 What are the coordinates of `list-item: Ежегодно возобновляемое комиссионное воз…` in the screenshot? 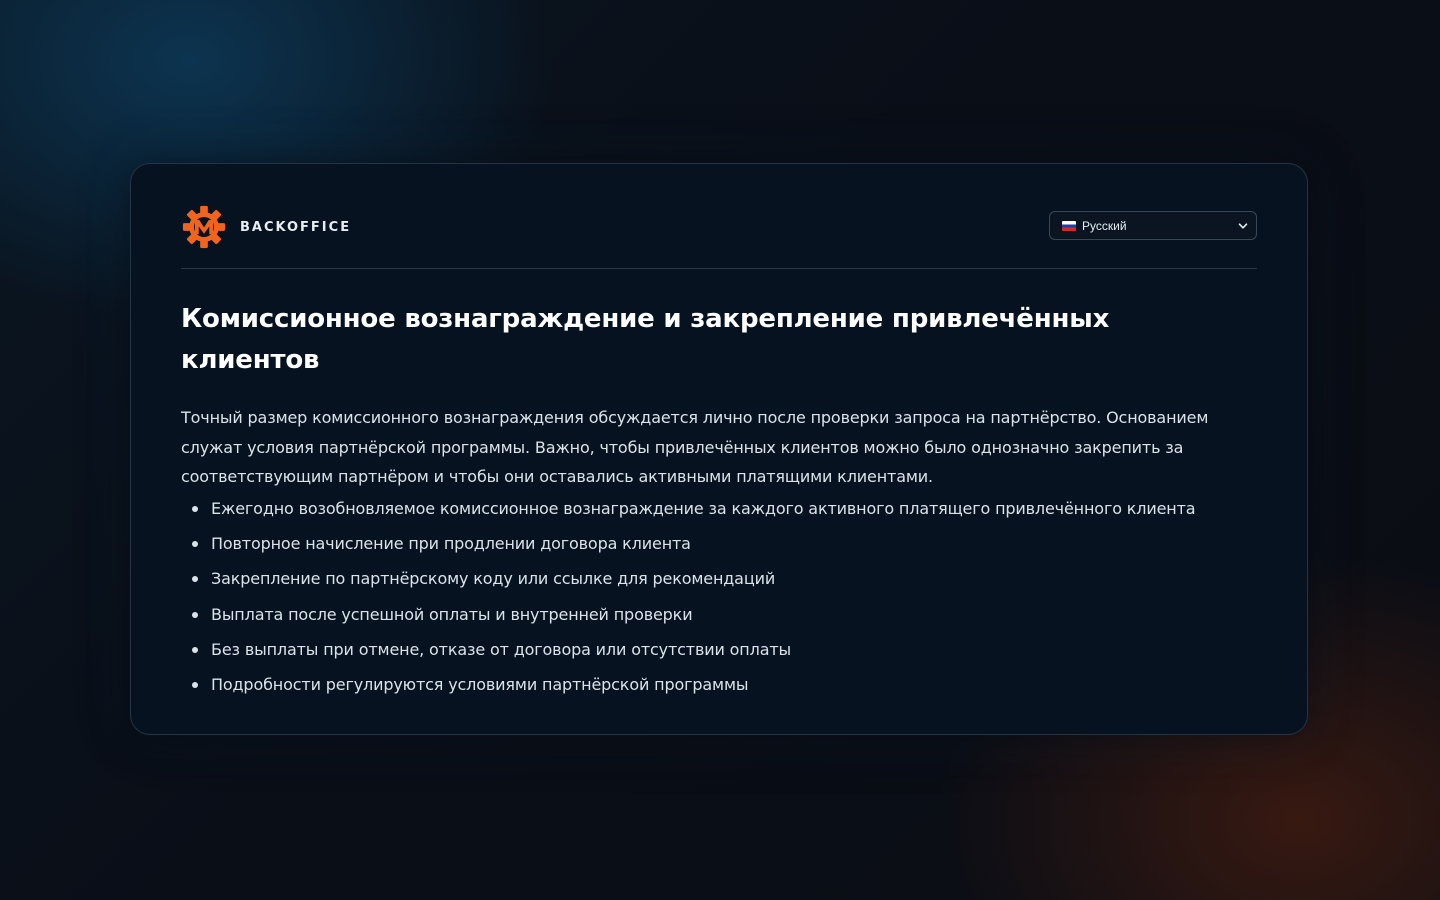 It's located at (724, 508).